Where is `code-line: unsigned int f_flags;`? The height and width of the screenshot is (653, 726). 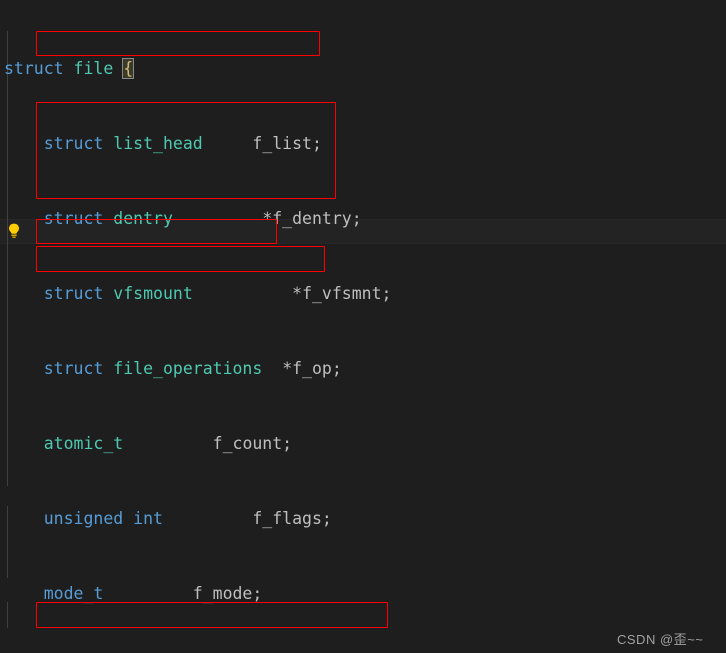
code-line: unsigned int f_flags; is located at coordinates (363, 518).